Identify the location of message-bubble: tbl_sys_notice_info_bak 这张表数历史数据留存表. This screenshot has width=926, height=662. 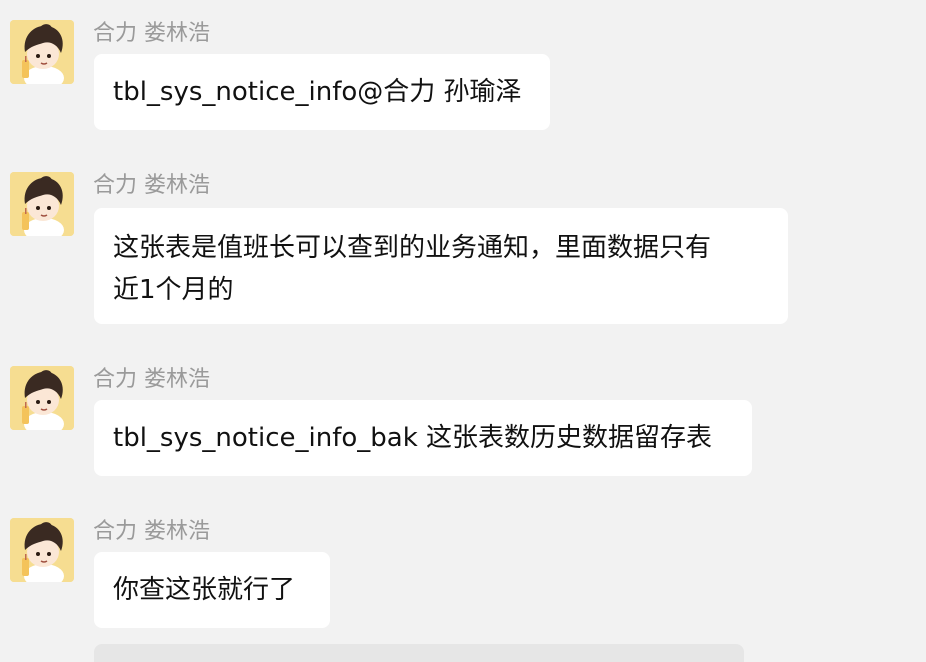
(423, 438).